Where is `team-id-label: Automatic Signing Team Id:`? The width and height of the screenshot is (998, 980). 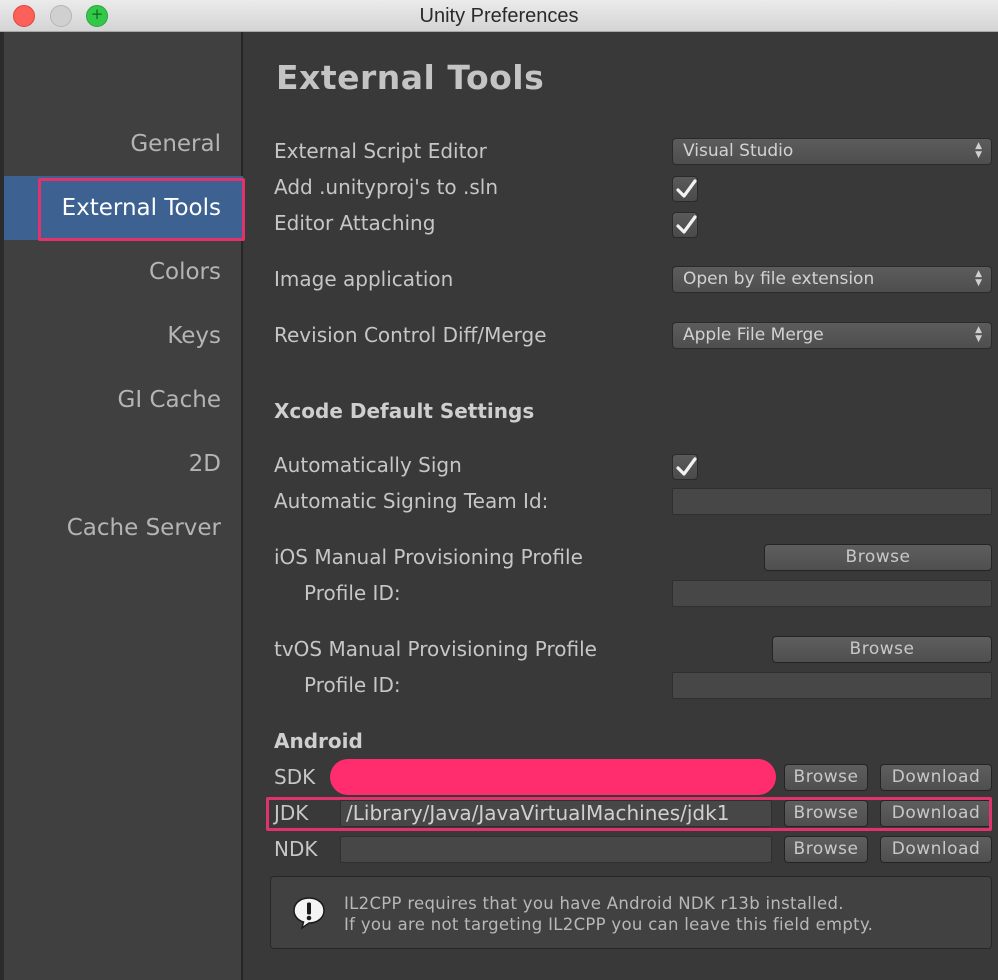
team-id-label: Automatic Signing Team Id: is located at coordinates (411, 501).